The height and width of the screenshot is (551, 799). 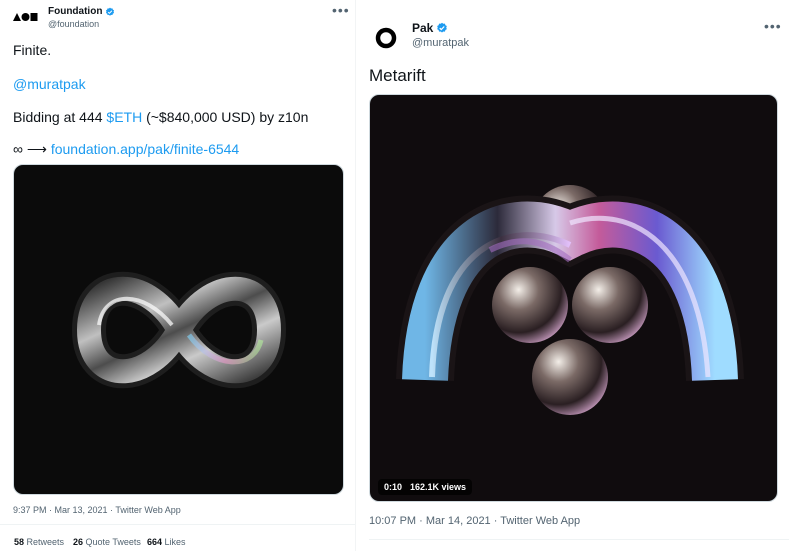 I want to click on cashtag-link: $ETH, so click(x=124, y=117).